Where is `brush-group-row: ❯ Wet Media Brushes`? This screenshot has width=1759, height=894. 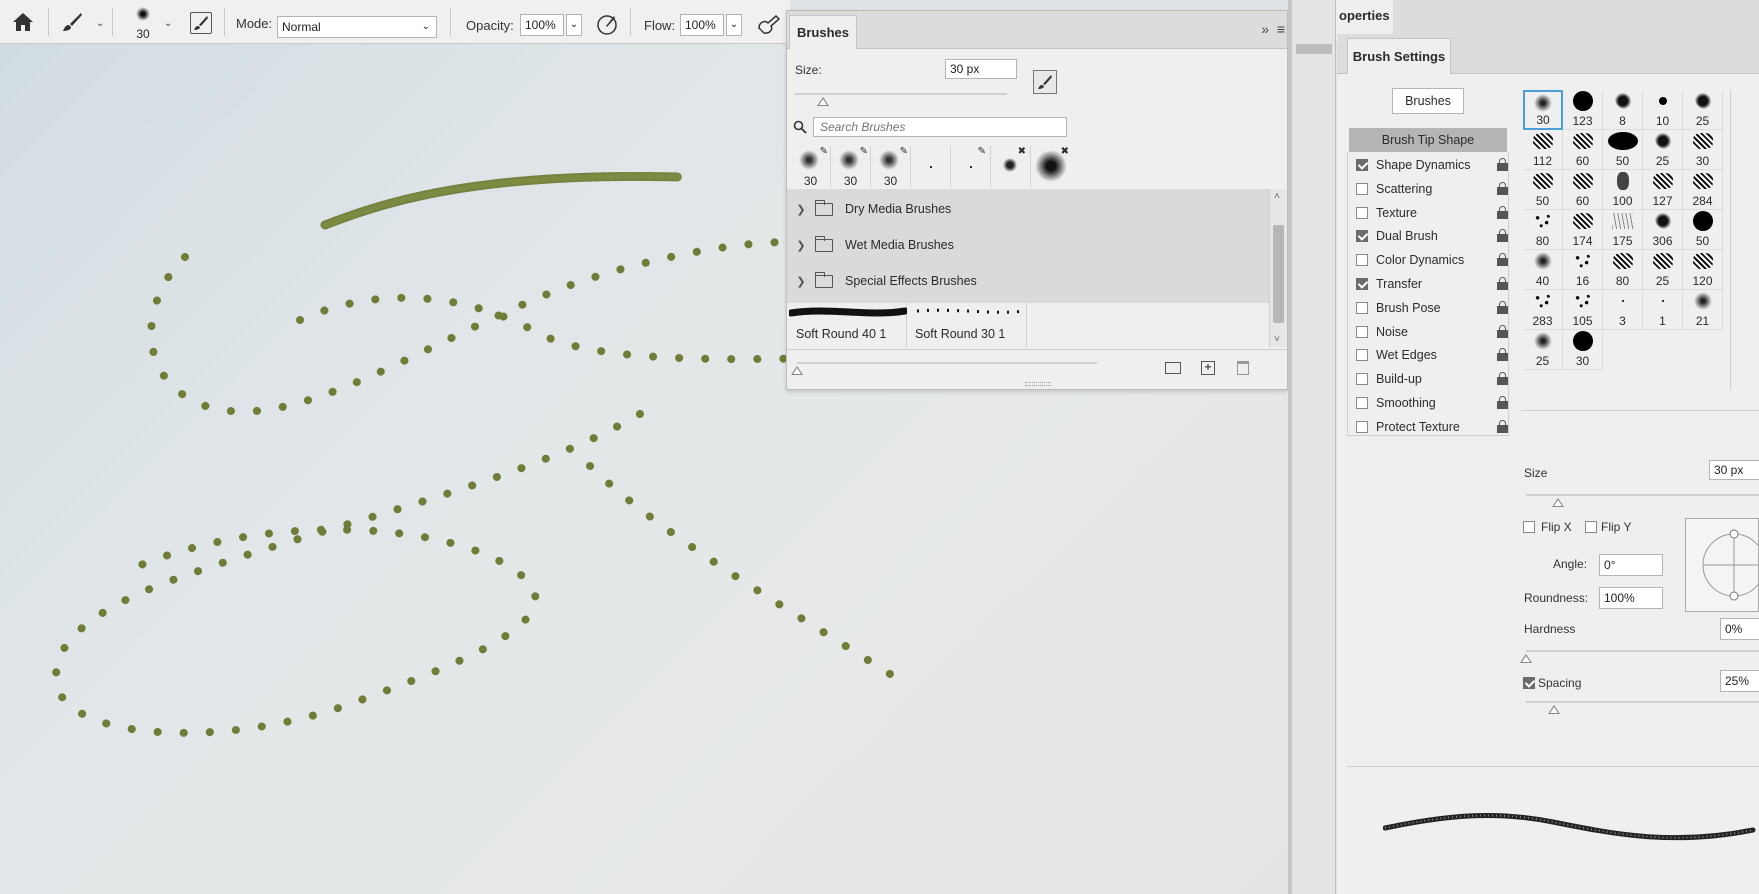 brush-group-row: ❯ Wet Media Brushes is located at coordinates (1028, 245).